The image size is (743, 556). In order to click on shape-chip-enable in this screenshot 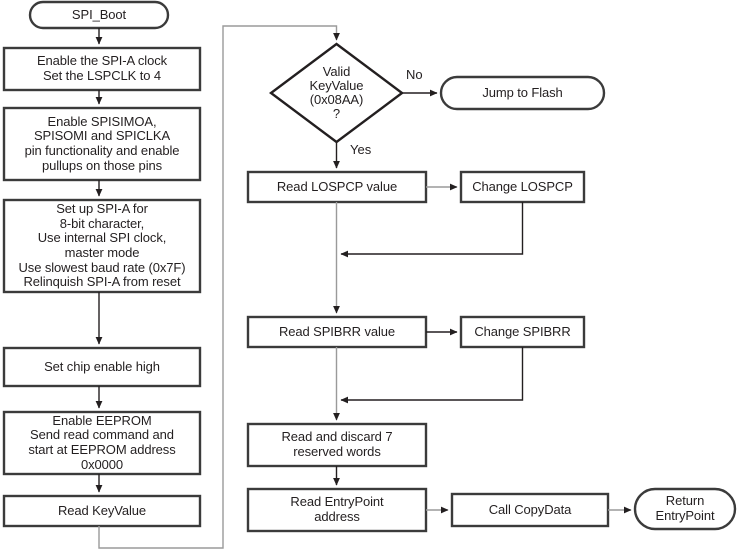, I will do `click(102, 367)`.